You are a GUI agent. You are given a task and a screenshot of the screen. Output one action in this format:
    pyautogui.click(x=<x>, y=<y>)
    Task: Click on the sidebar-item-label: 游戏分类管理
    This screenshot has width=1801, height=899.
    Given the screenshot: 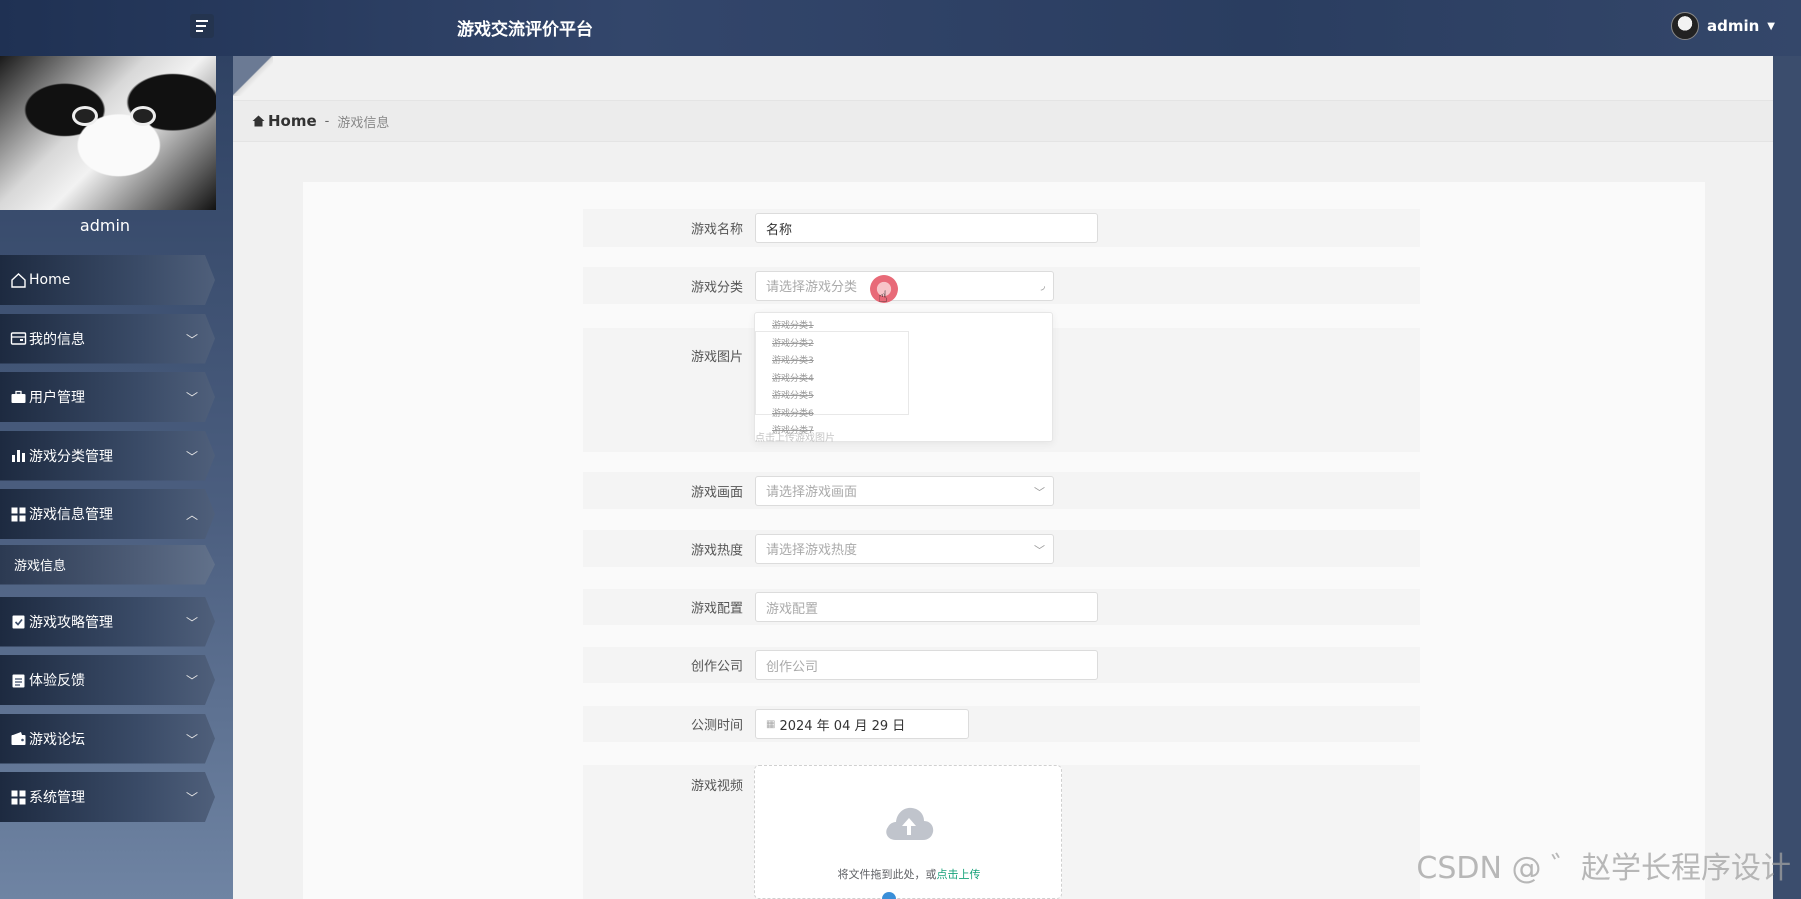 What is the action you would take?
    pyautogui.click(x=71, y=456)
    